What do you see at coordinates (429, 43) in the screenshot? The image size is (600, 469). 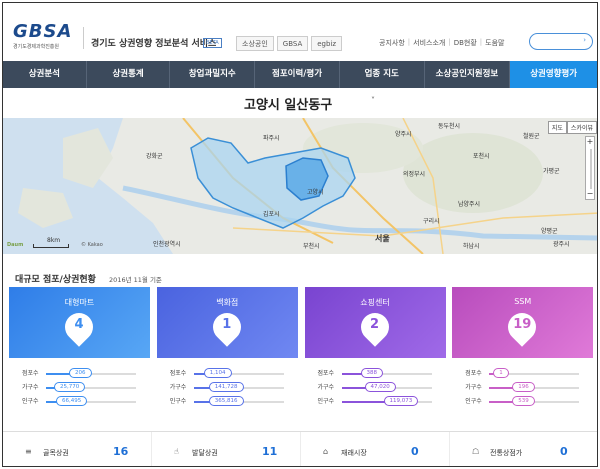 I see `service-intro-link: 서비스소개` at bounding box center [429, 43].